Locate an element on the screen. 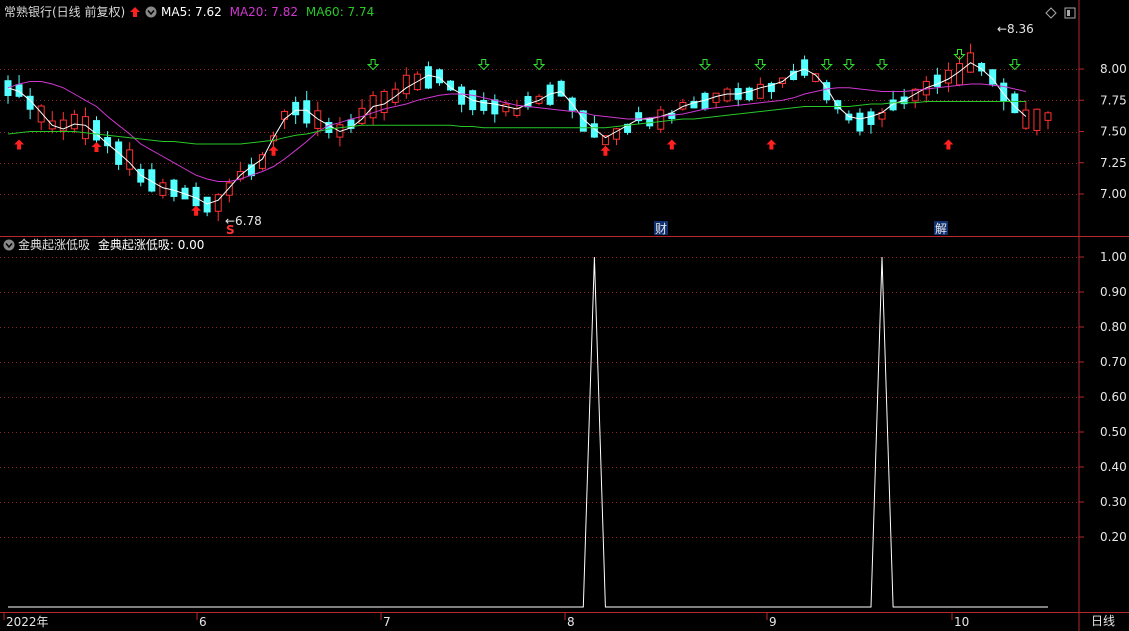  ind-tick-label-7: 0.30 is located at coordinates (1113, 502).